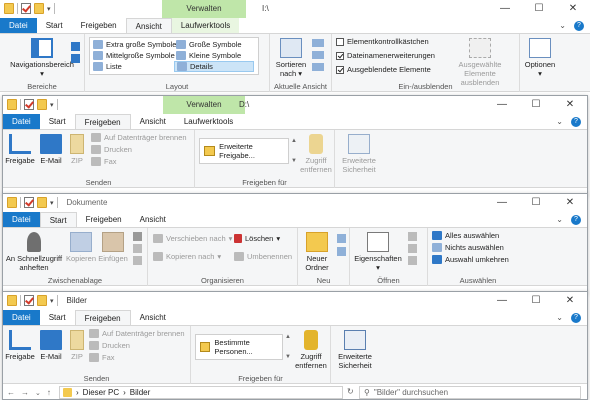 The image size is (590, 400). Describe the element at coordinates (75, 46) in the screenshot. I see `preview-pane-icon` at that location.